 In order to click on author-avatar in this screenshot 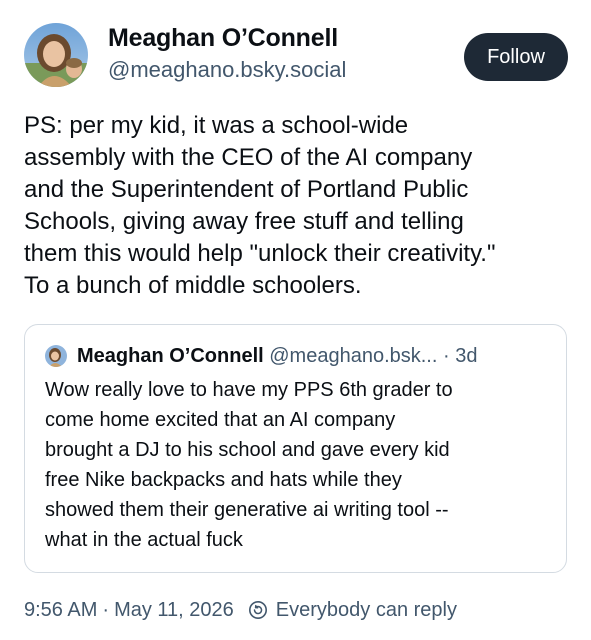, I will do `click(56, 55)`.